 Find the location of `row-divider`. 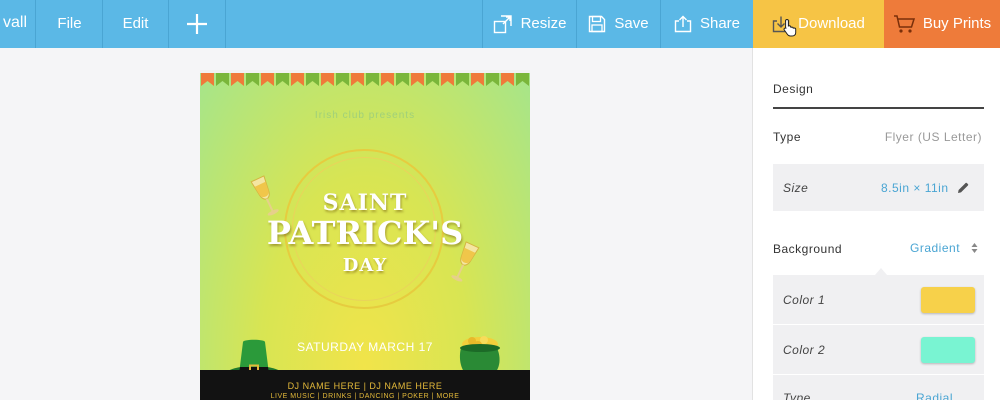

row-divider is located at coordinates (878, 324).